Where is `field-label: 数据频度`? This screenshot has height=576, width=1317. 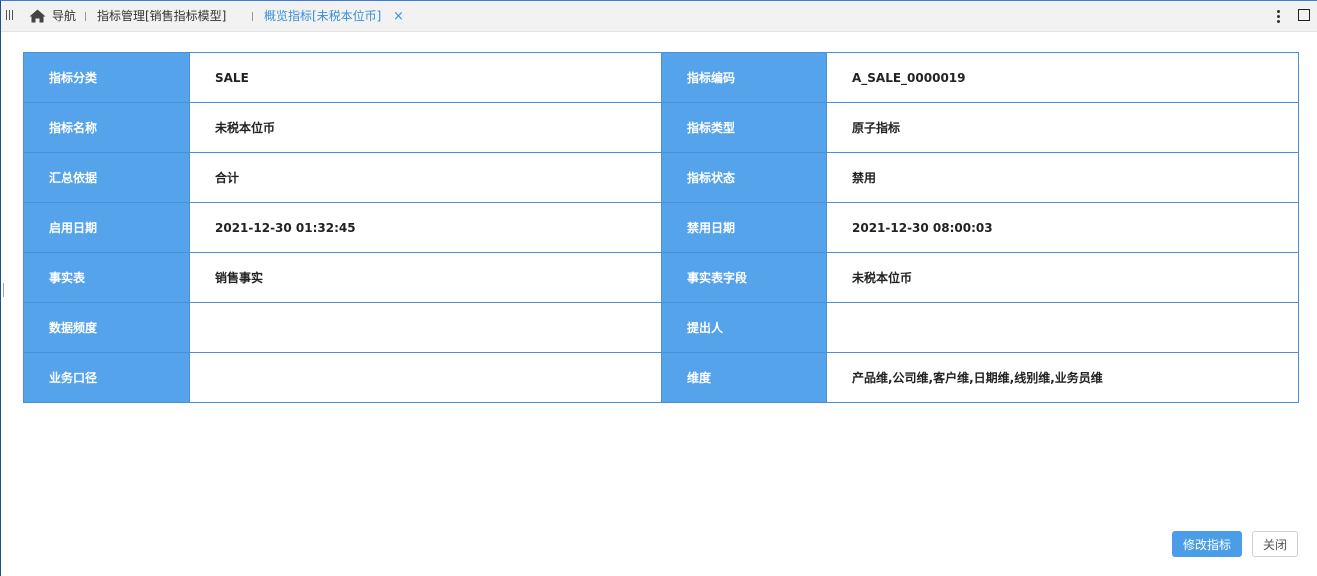
field-label: 数据频度 is located at coordinates (106, 327).